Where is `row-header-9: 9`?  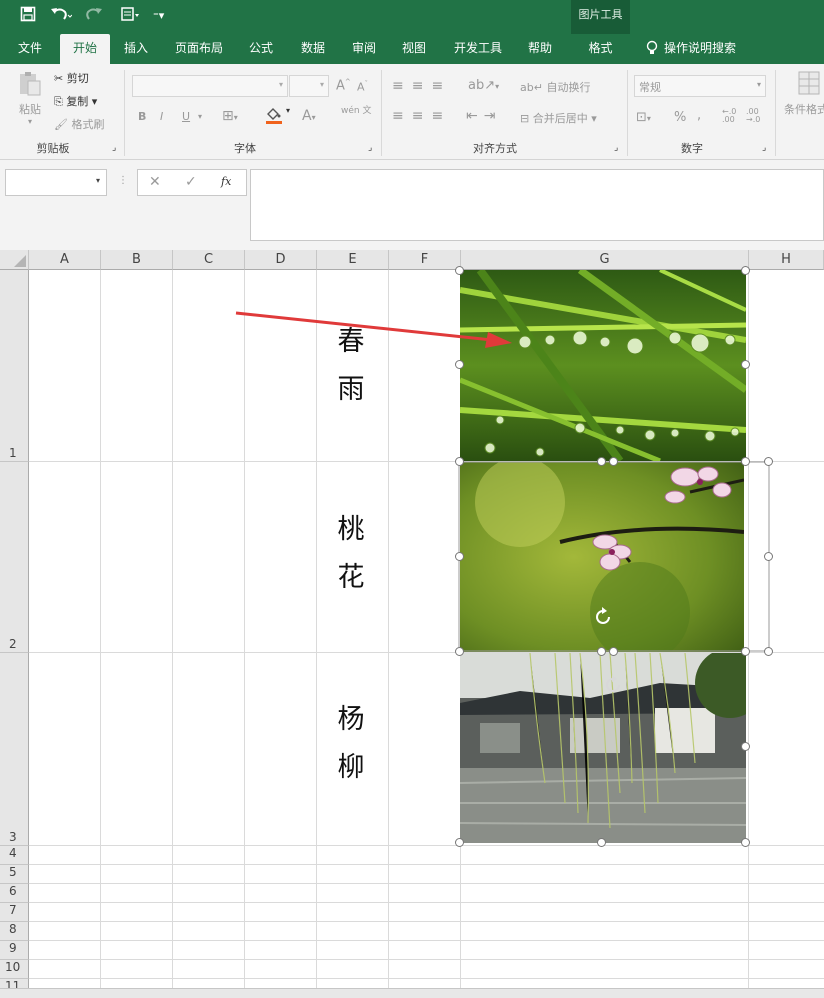
row-header-9: 9 is located at coordinates (14, 950).